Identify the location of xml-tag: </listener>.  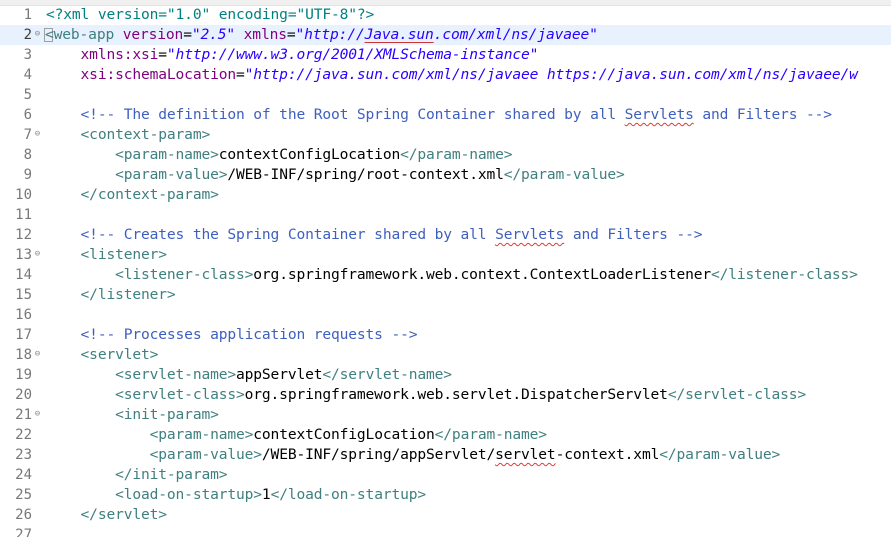
(128, 294).